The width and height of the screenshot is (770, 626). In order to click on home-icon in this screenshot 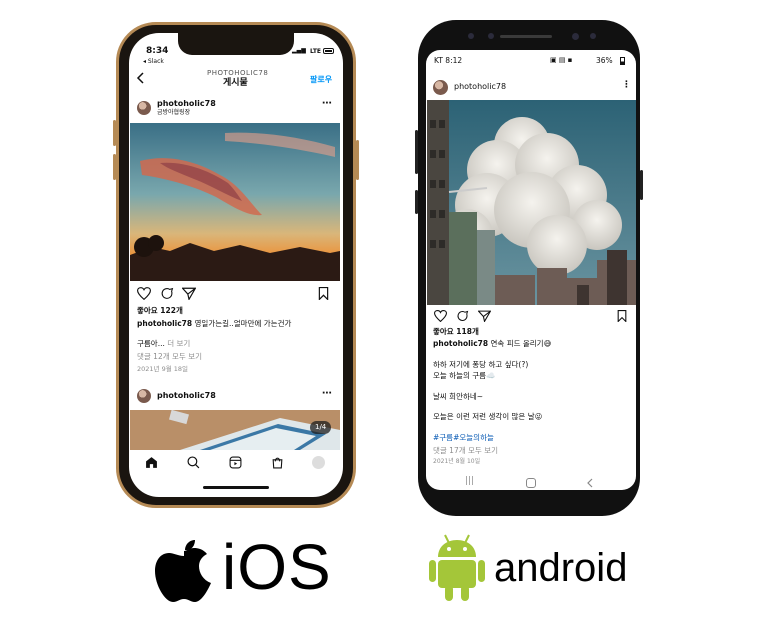, I will do `click(151, 462)`.